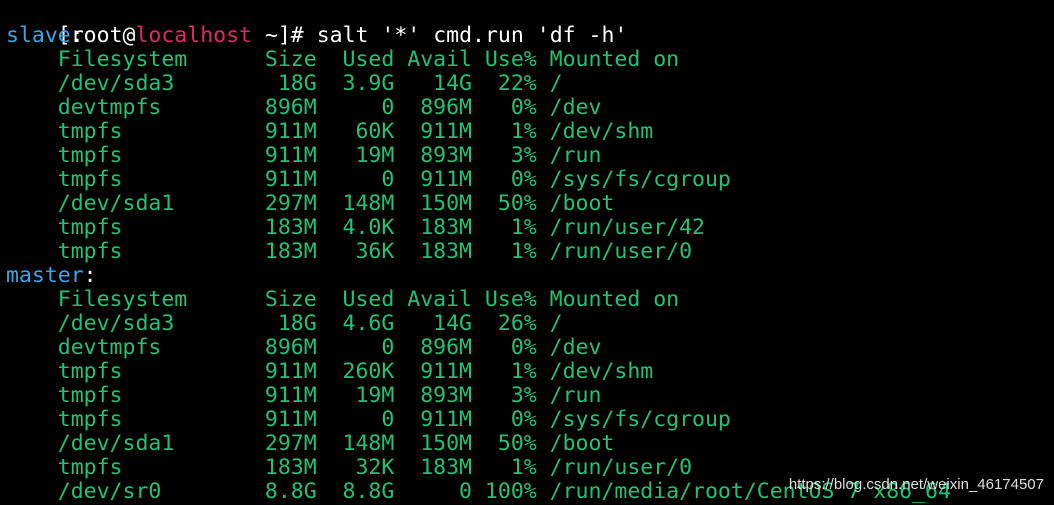  I want to click on df-row: /dev/sda3 18G 4.6G 14G 26% /, so click(284, 323).